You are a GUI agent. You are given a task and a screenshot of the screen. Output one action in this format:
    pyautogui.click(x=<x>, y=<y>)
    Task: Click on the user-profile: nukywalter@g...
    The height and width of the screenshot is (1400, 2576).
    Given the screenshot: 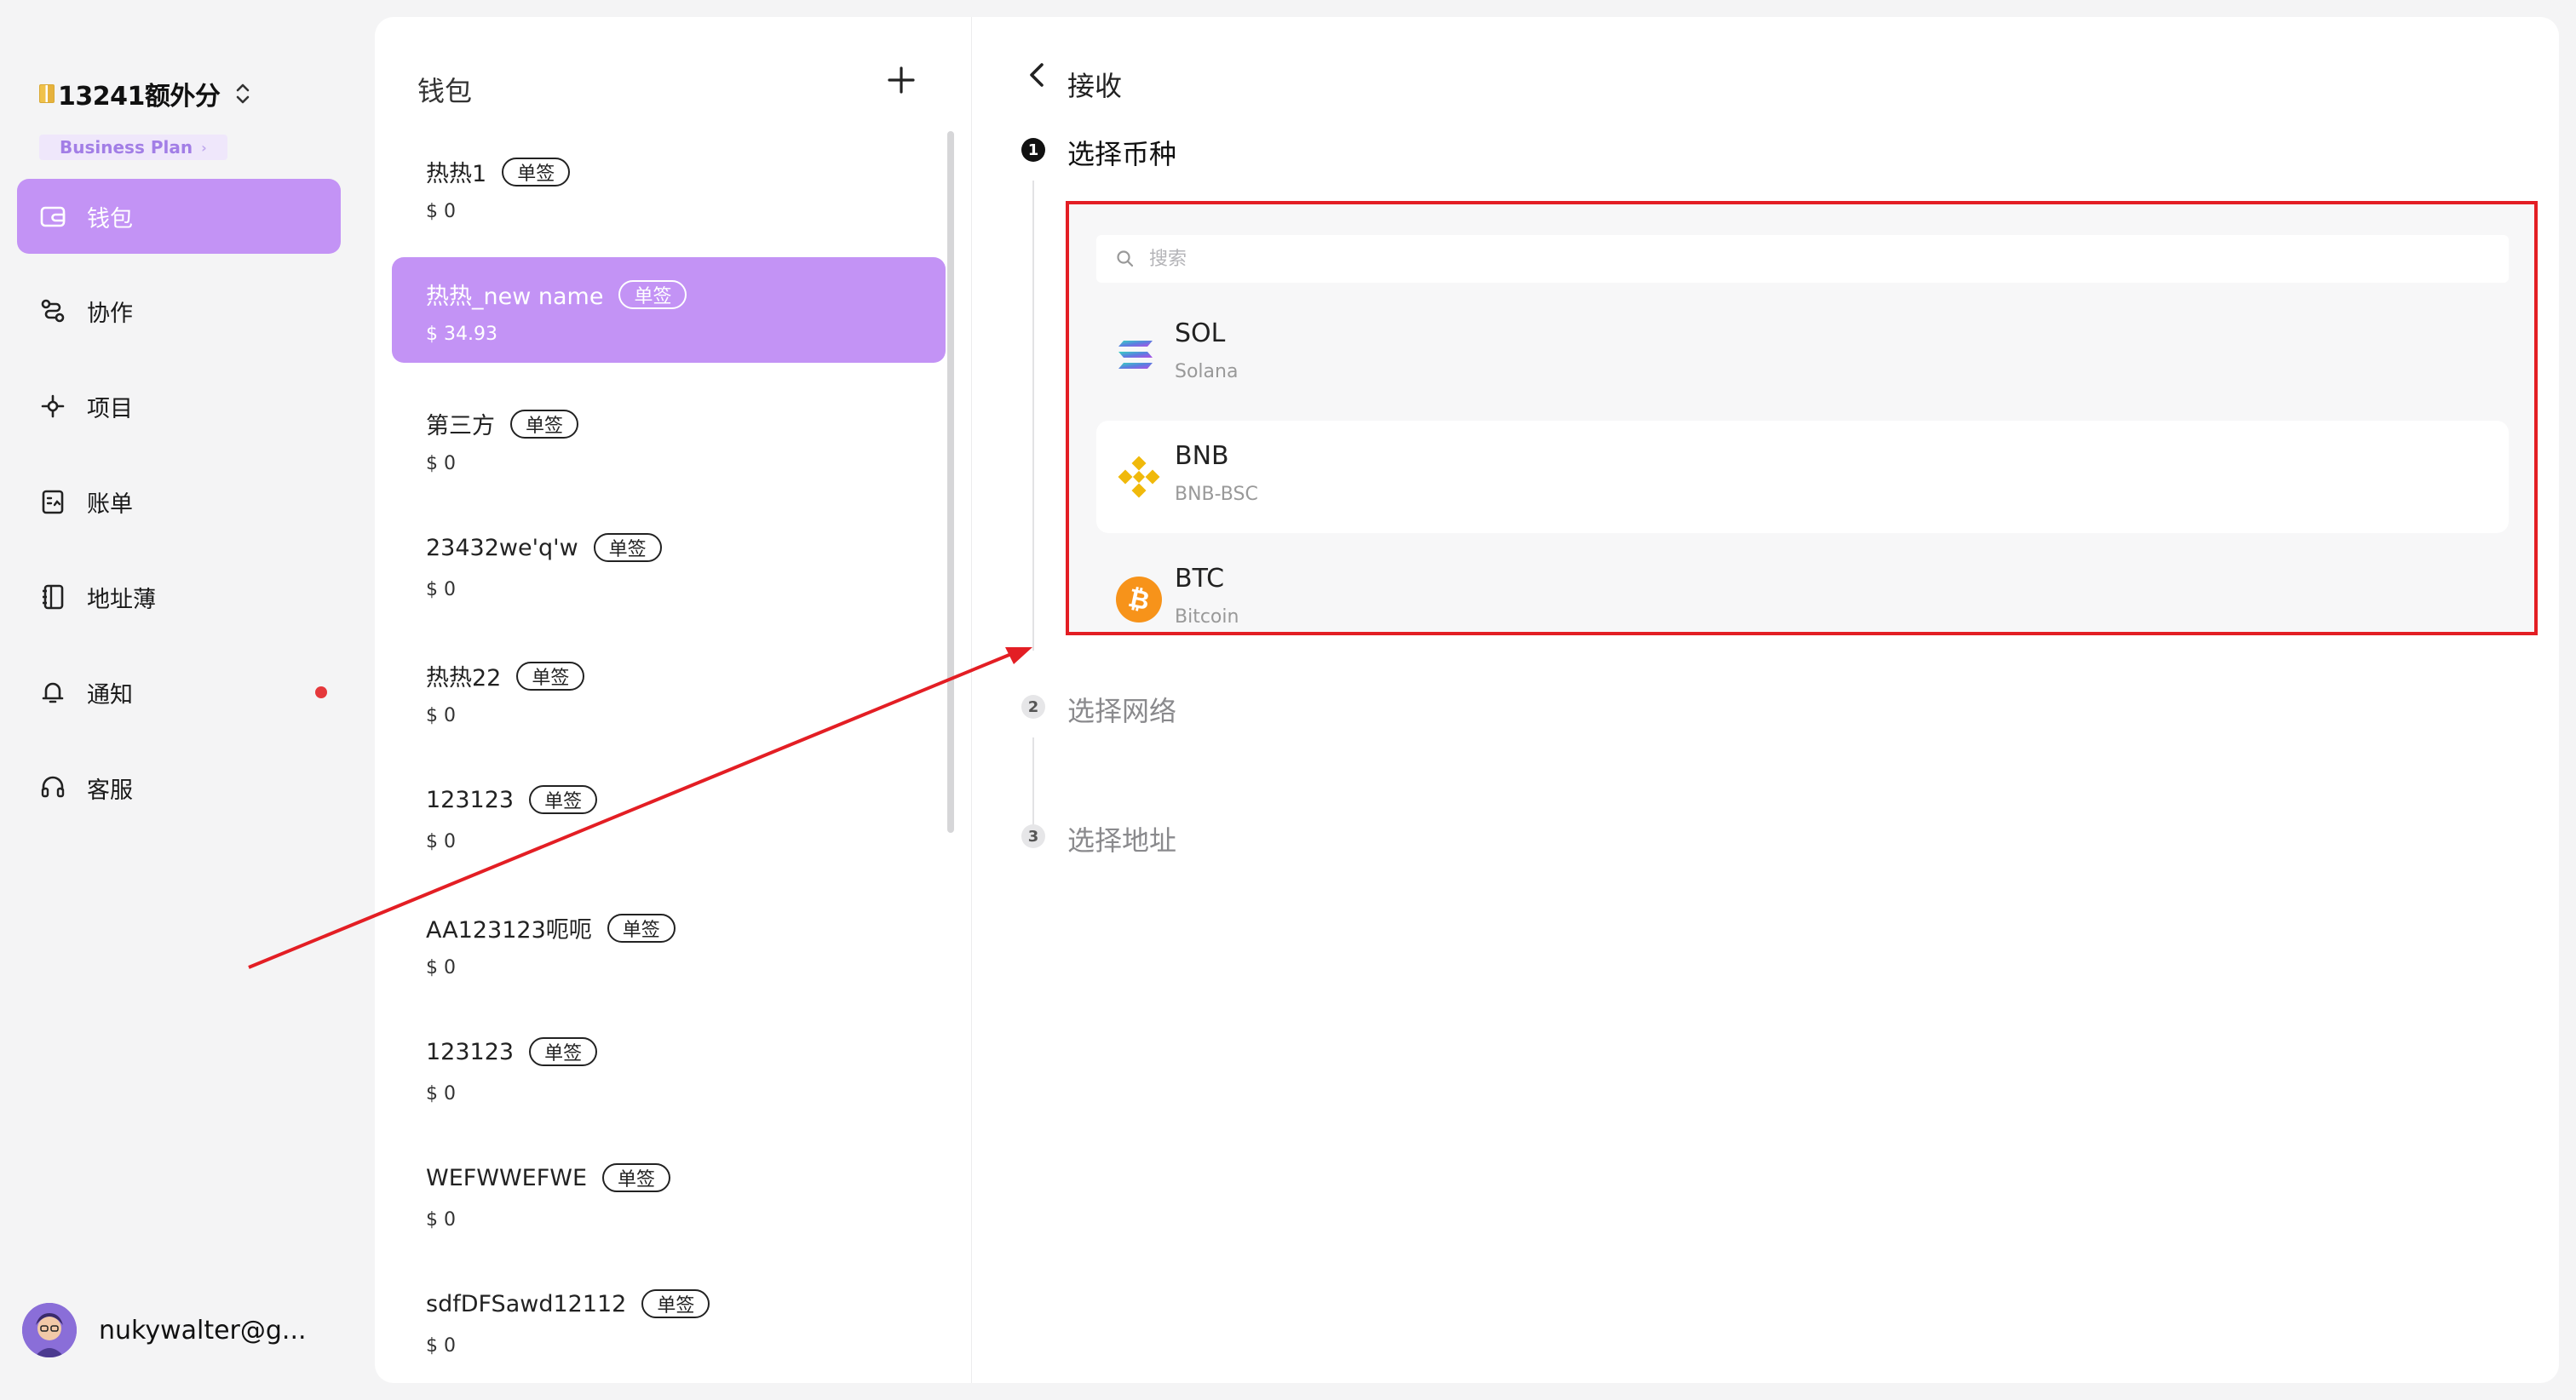 What is the action you would take?
    pyautogui.click(x=165, y=1330)
    